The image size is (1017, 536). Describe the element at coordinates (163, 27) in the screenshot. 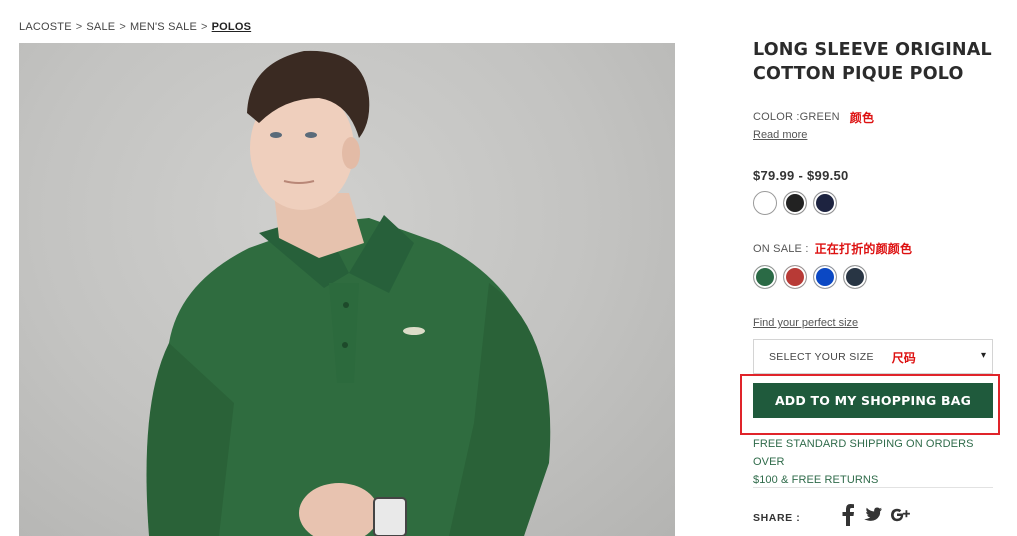

I see `breadcrumb-mens-sale: MEN'S SALE` at that location.